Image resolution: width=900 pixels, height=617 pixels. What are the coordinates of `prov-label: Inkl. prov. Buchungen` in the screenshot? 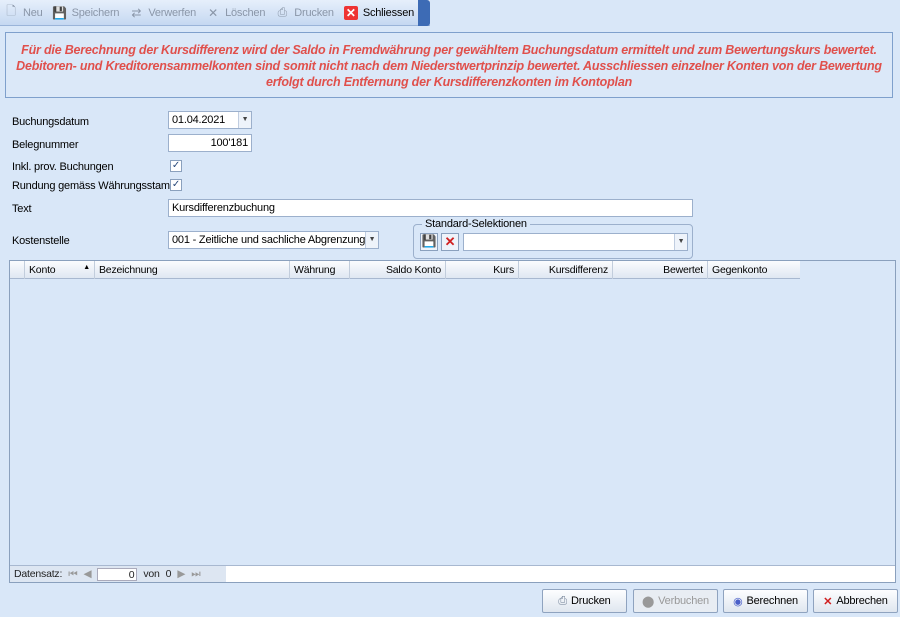 It's located at (63, 167).